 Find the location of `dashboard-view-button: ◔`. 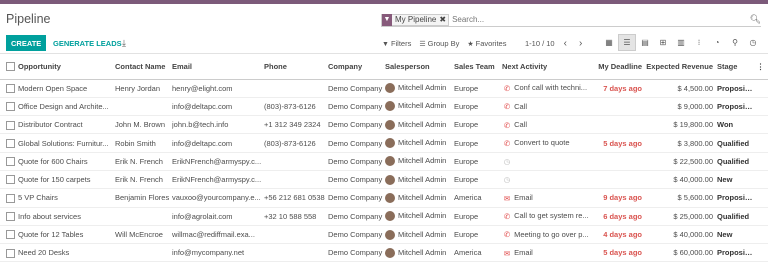

dashboard-view-button: ◔ is located at coordinates (717, 42).